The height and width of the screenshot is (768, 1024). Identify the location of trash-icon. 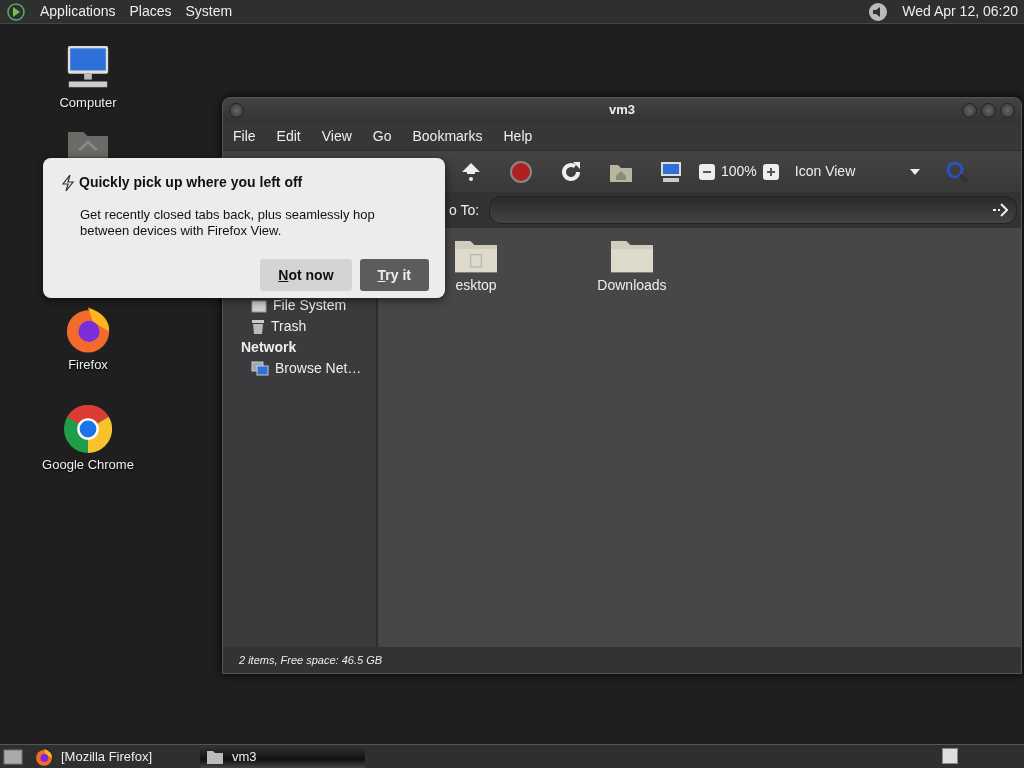
(258, 326).